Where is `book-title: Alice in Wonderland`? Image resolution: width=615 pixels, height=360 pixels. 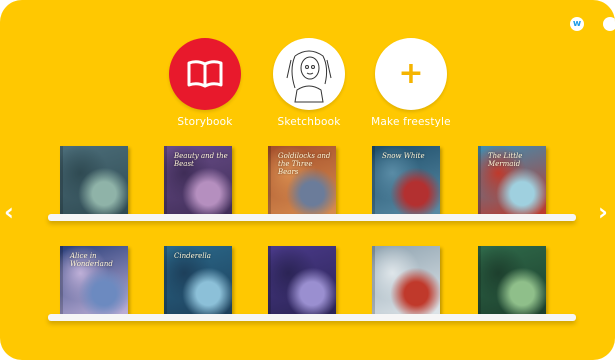 book-title: Alice in Wonderland is located at coordinates (91, 260).